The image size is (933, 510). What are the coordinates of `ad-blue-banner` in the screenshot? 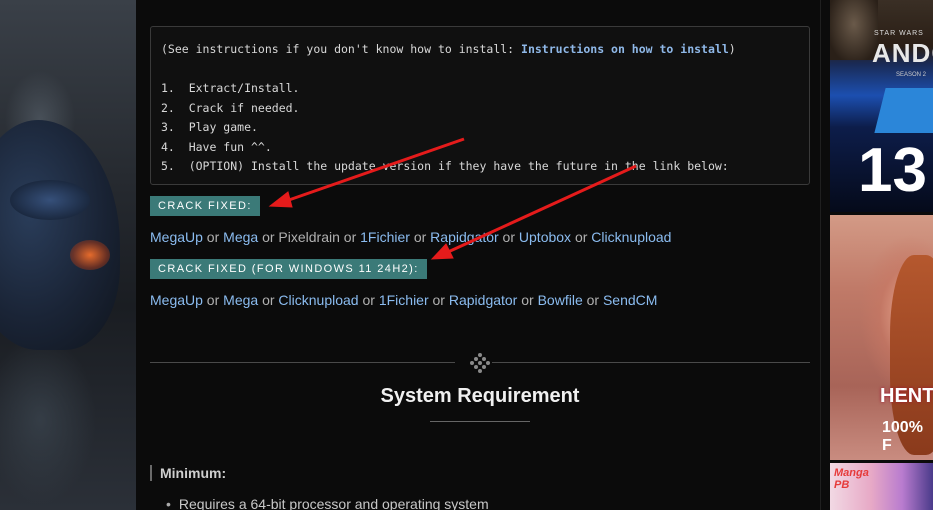 It's located at (903, 110).